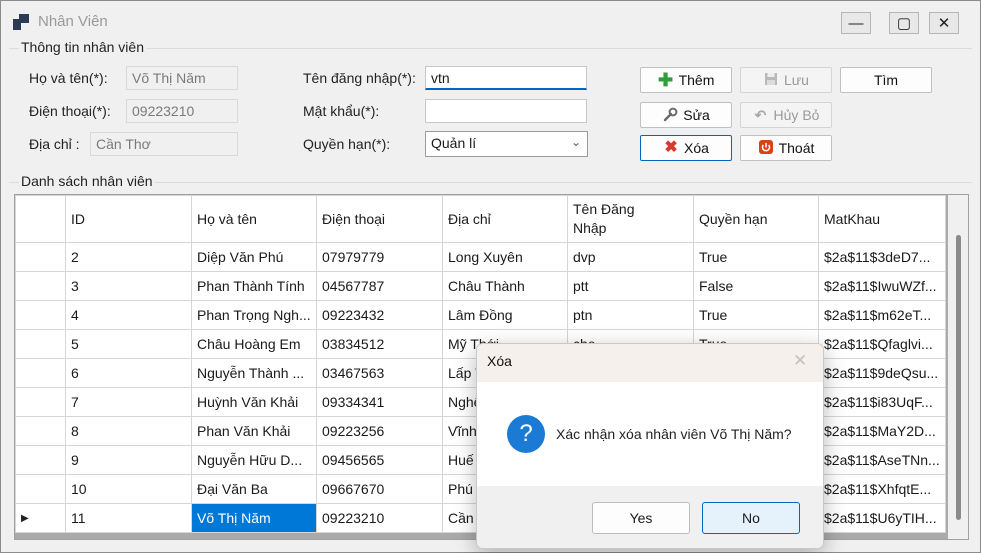 This screenshot has width=981, height=553. I want to click on scrollbar-thumb, so click(958, 377).